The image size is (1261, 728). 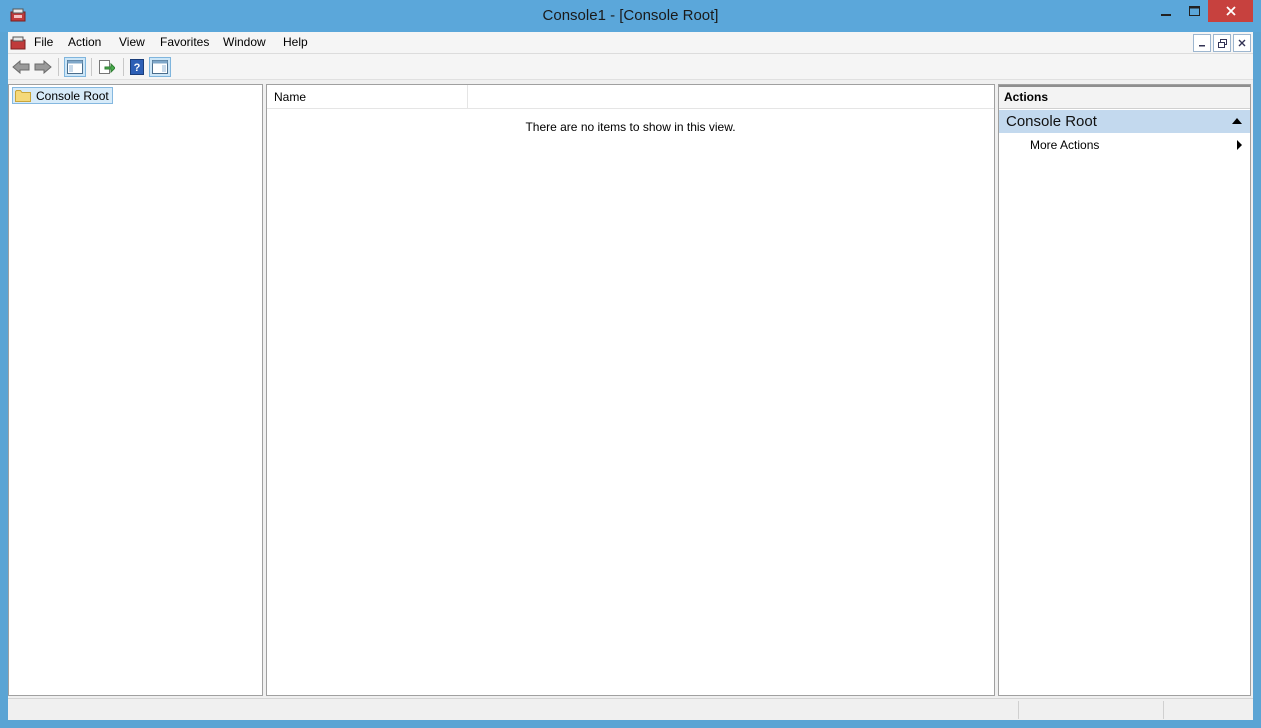 I want to click on toolbar: ?, so click(x=630, y=67).